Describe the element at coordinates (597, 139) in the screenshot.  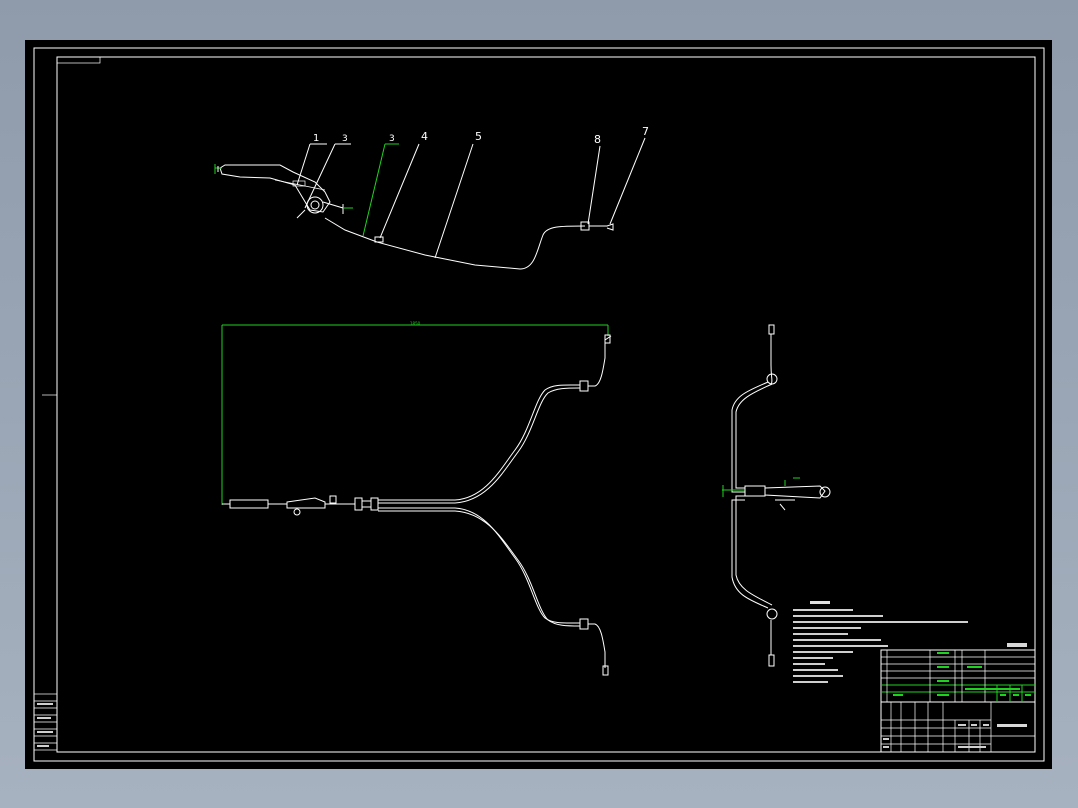
I see `part-label-8: 8` at that location.